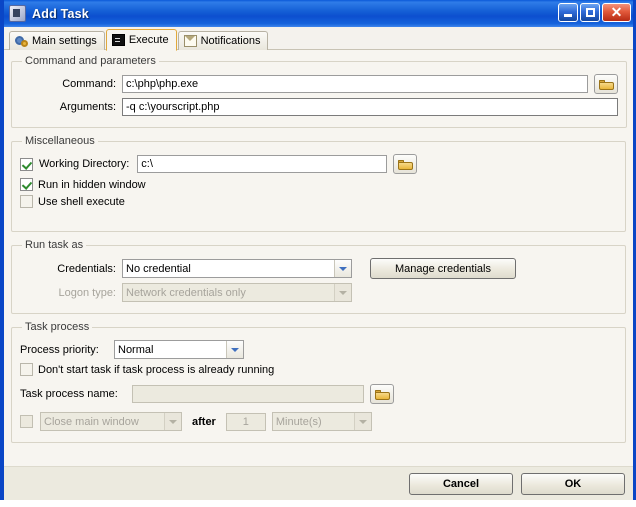  Describe the element at coordinates (92, 184) in the screenshot. I see `run-in-hidden-window-label: Run in hidden window` at that location.